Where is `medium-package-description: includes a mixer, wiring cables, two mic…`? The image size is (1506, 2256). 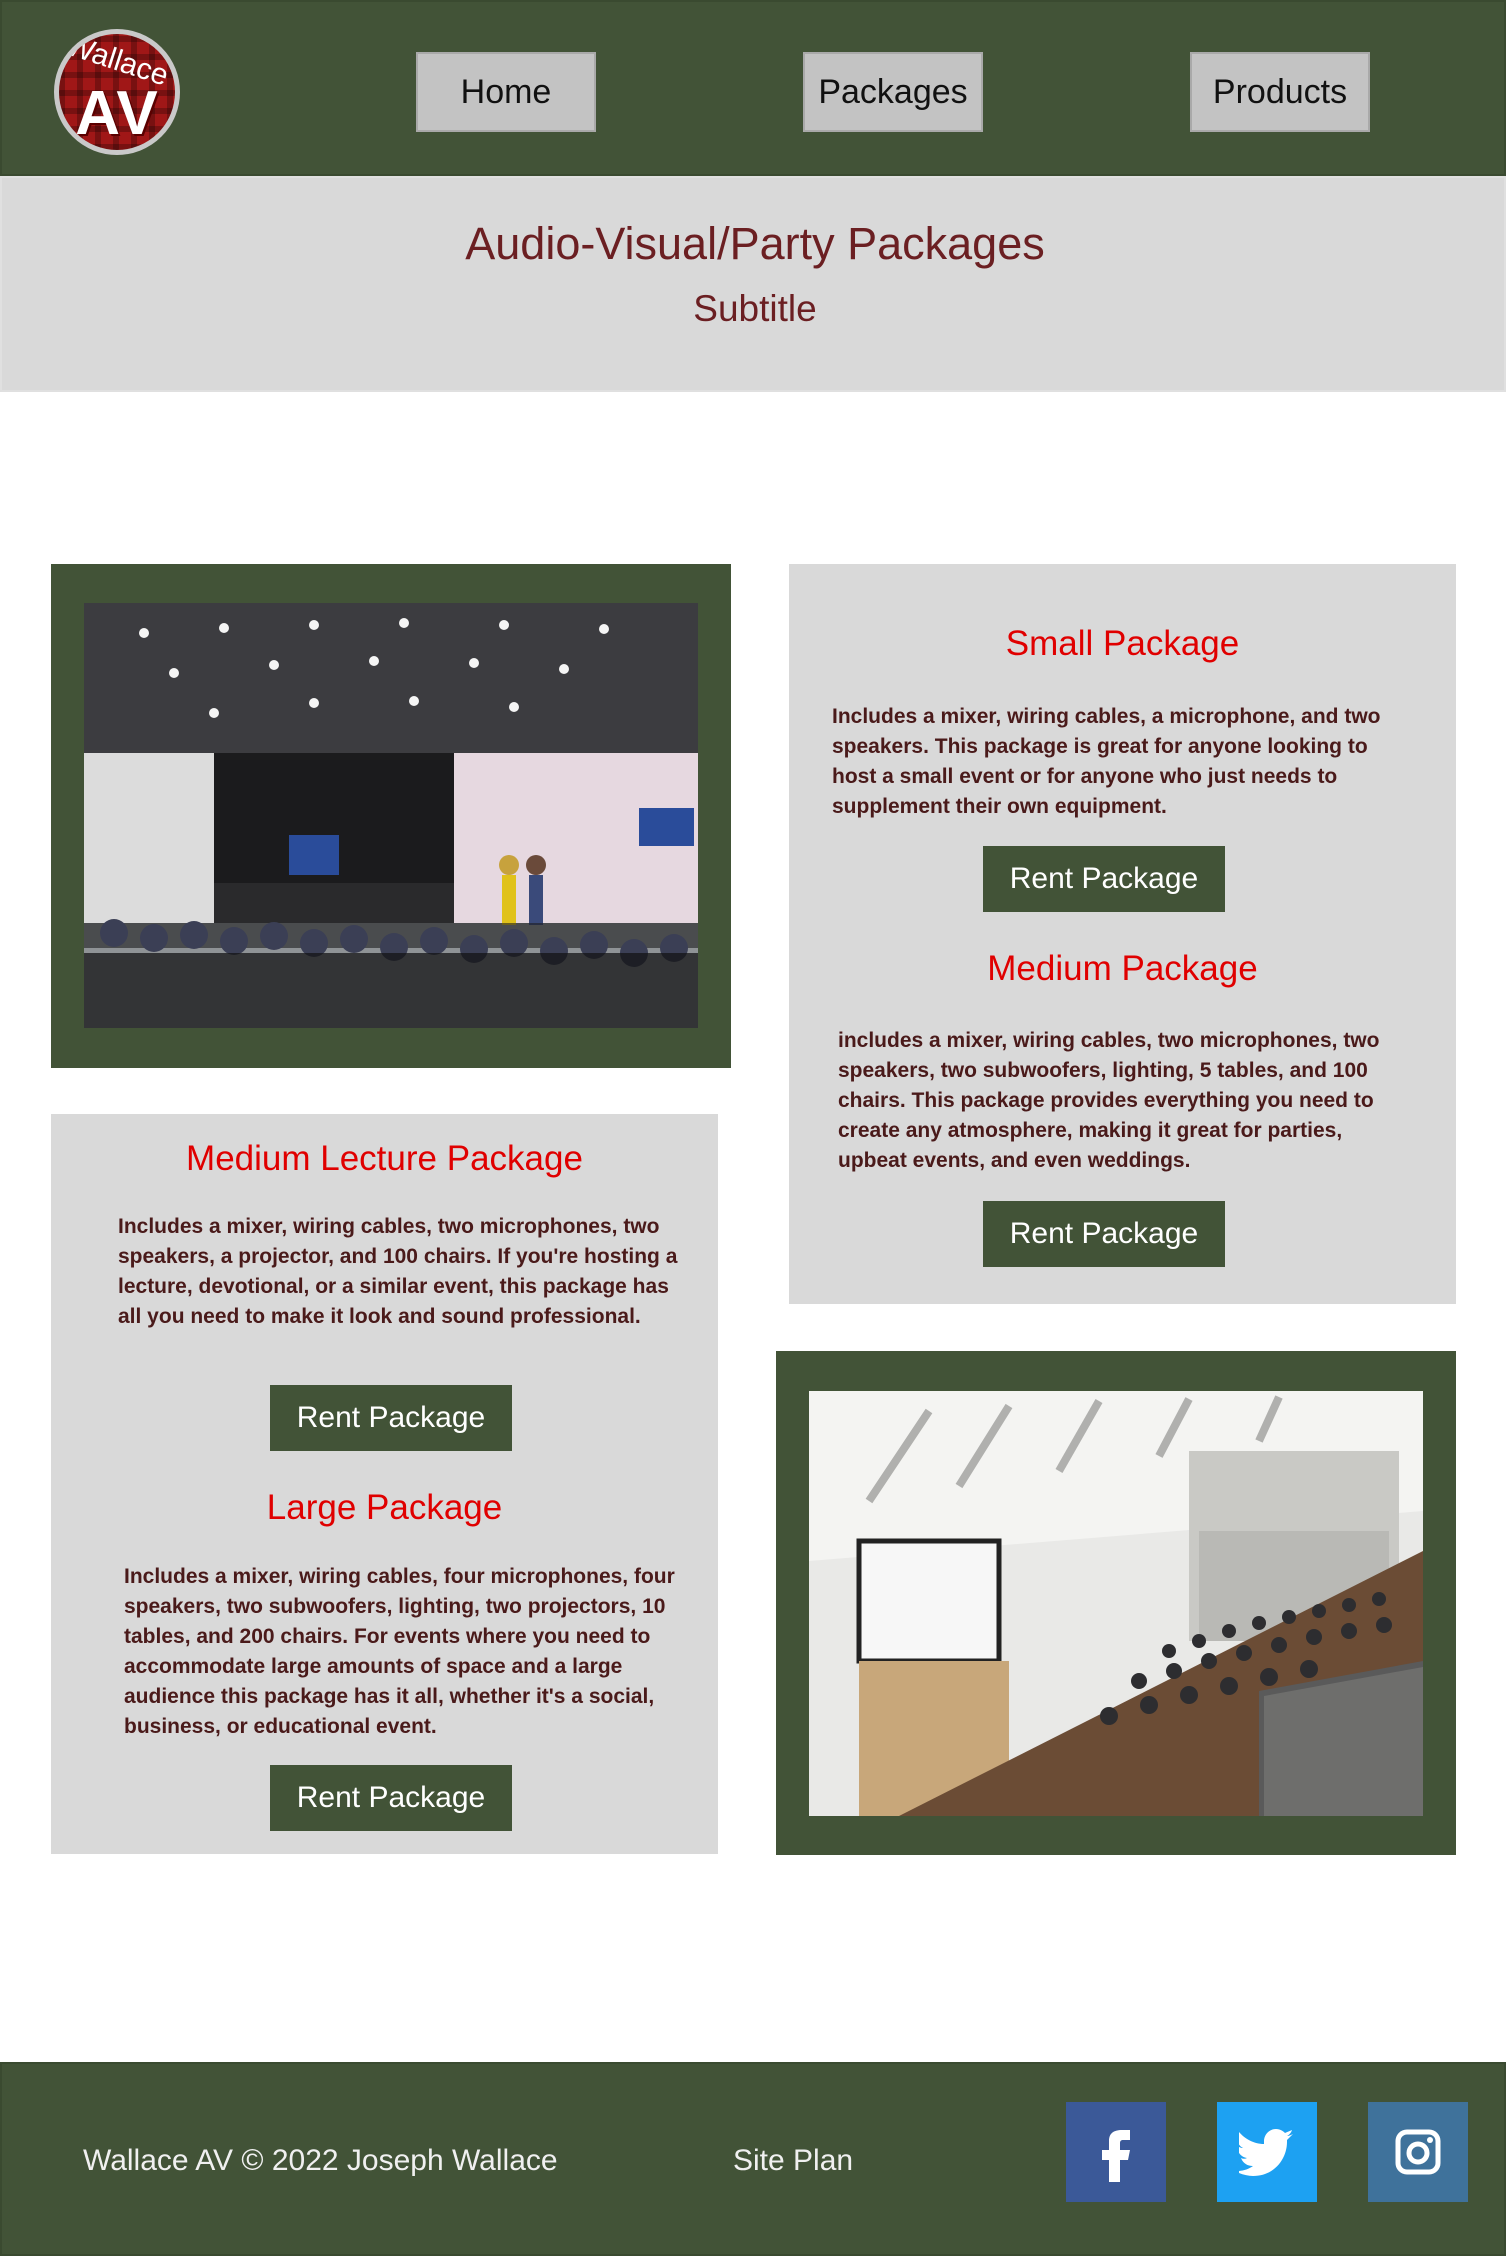
medium-package-description: includes a mixer, wiring cables, two mic… is located at coordinates (1109, 1100).